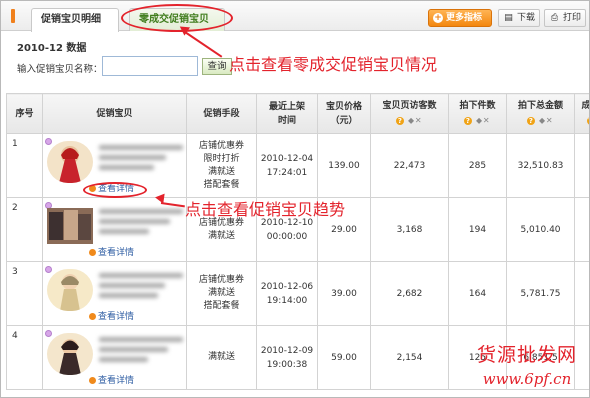 Image resolution: width=590 pixels, height=398 pixels. I want to click on amount-cell: 5,781.75, so click(540, 293).